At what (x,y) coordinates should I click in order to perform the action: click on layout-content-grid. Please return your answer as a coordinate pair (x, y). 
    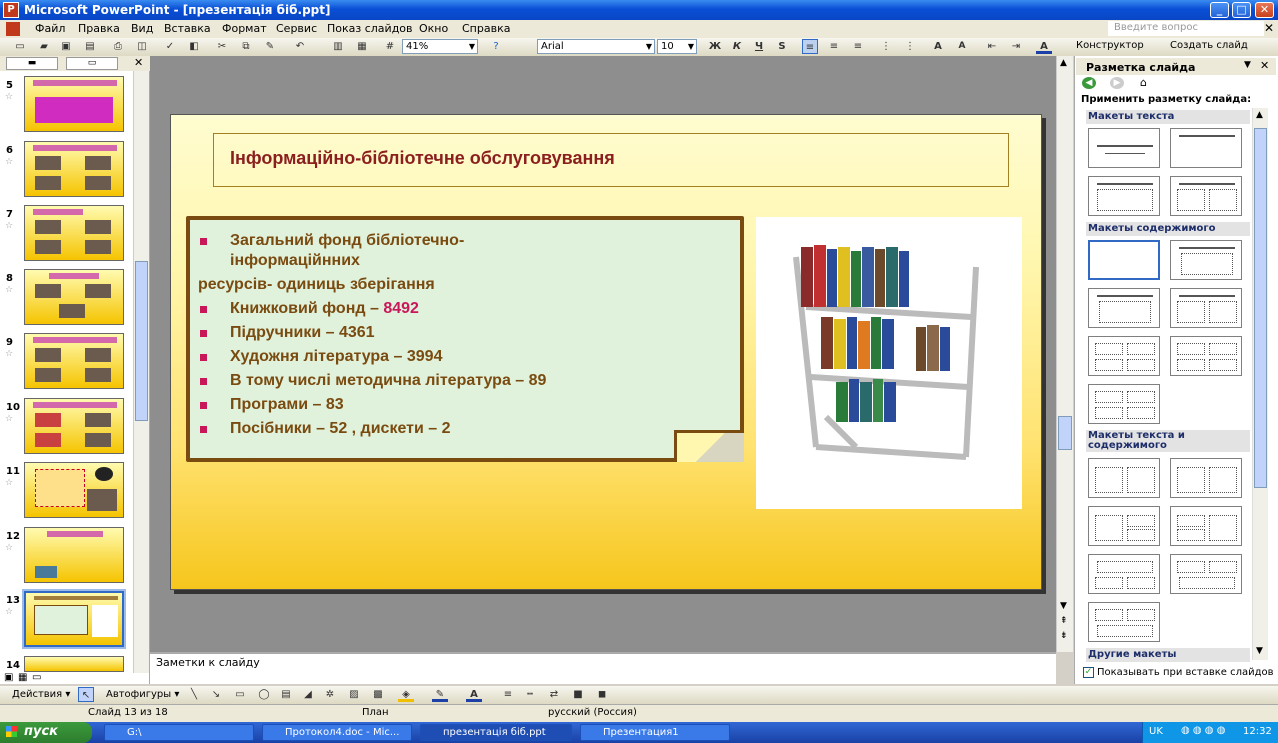
    Looking at the image, I should click on (1124, 356).